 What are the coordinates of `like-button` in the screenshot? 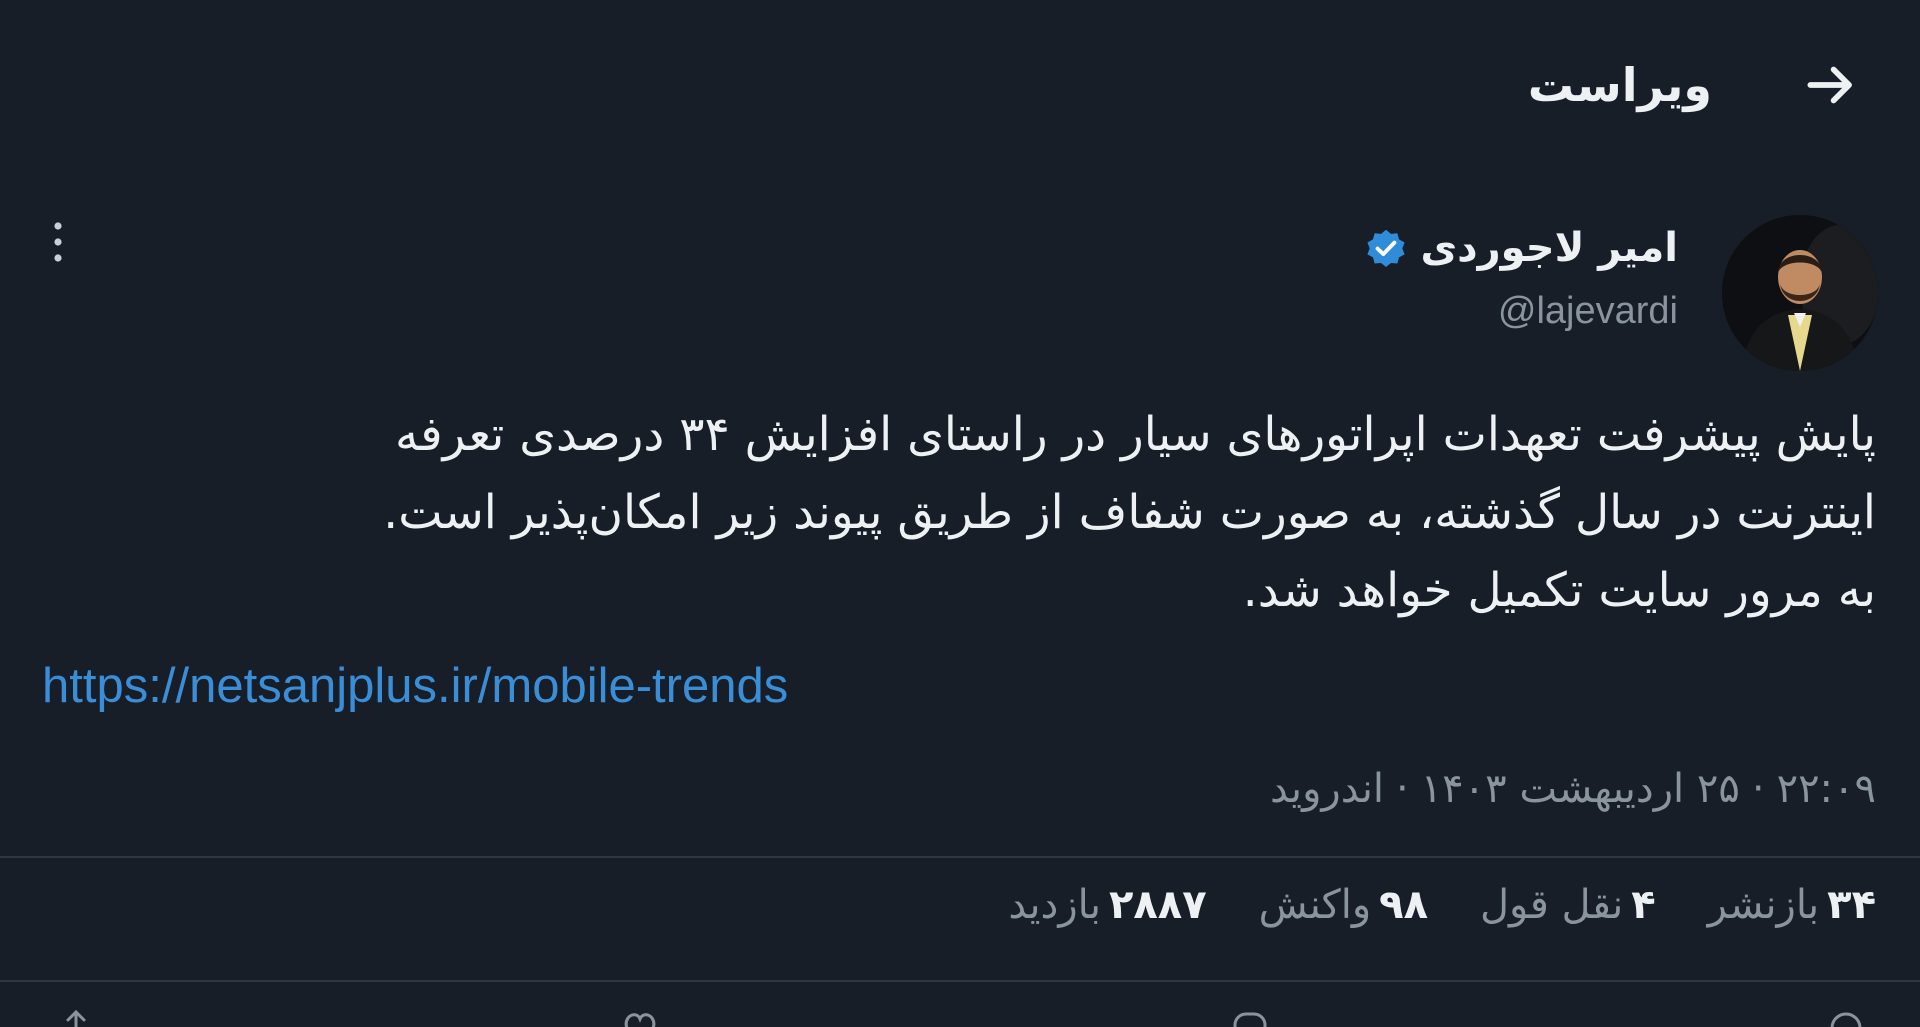 It's located at (640, 1017).